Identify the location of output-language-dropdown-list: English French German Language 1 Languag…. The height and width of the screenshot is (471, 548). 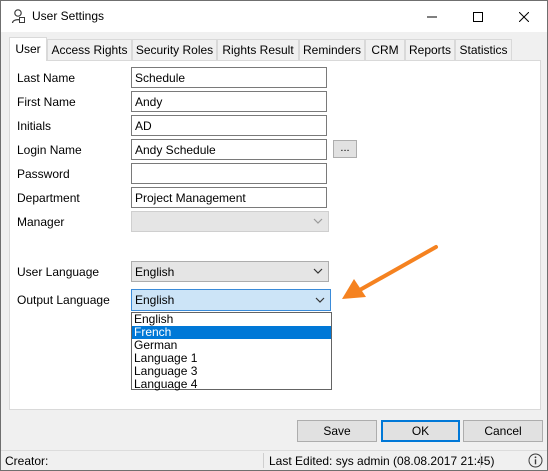
(231, 351).